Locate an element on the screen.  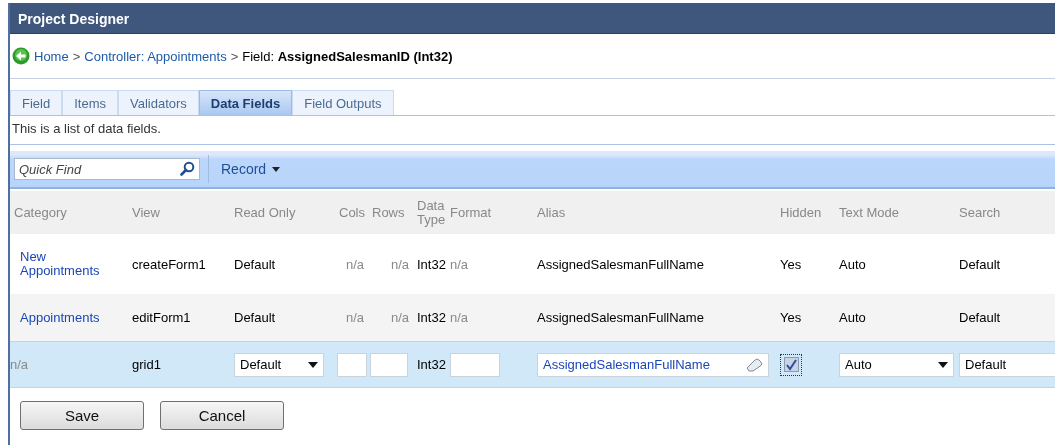
window-title: Project Designer is located at coordinates (74, 18).